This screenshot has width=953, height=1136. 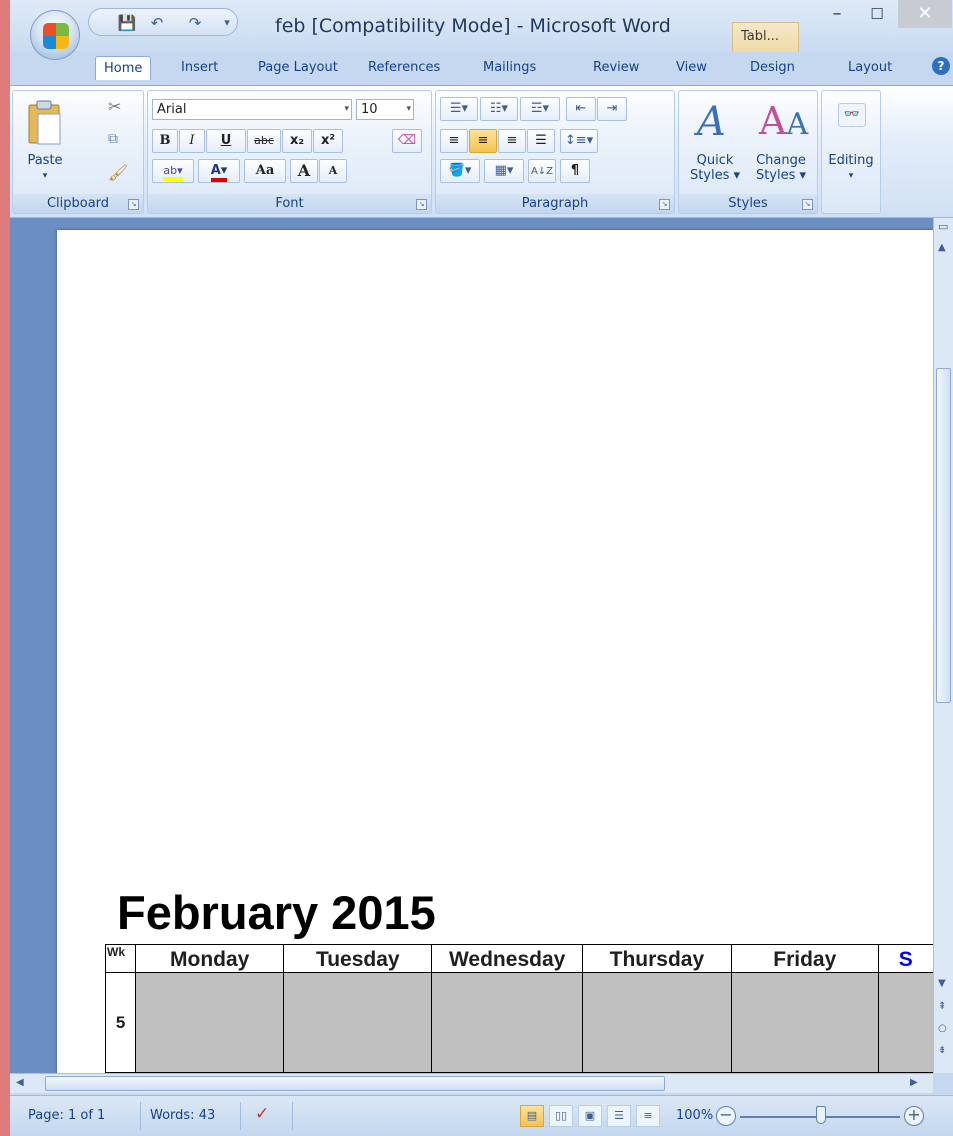 What do you see at coordinates (182, 1115) in the screenshot?
I see `word-count-status: Words: 43` at bounding box center [182, 1115].